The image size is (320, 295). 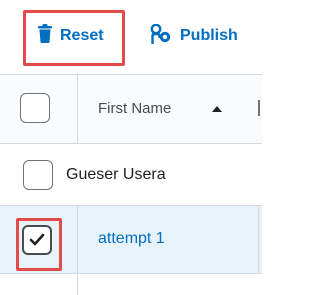 I want to click on people-icon, so click(x=161, y=36).